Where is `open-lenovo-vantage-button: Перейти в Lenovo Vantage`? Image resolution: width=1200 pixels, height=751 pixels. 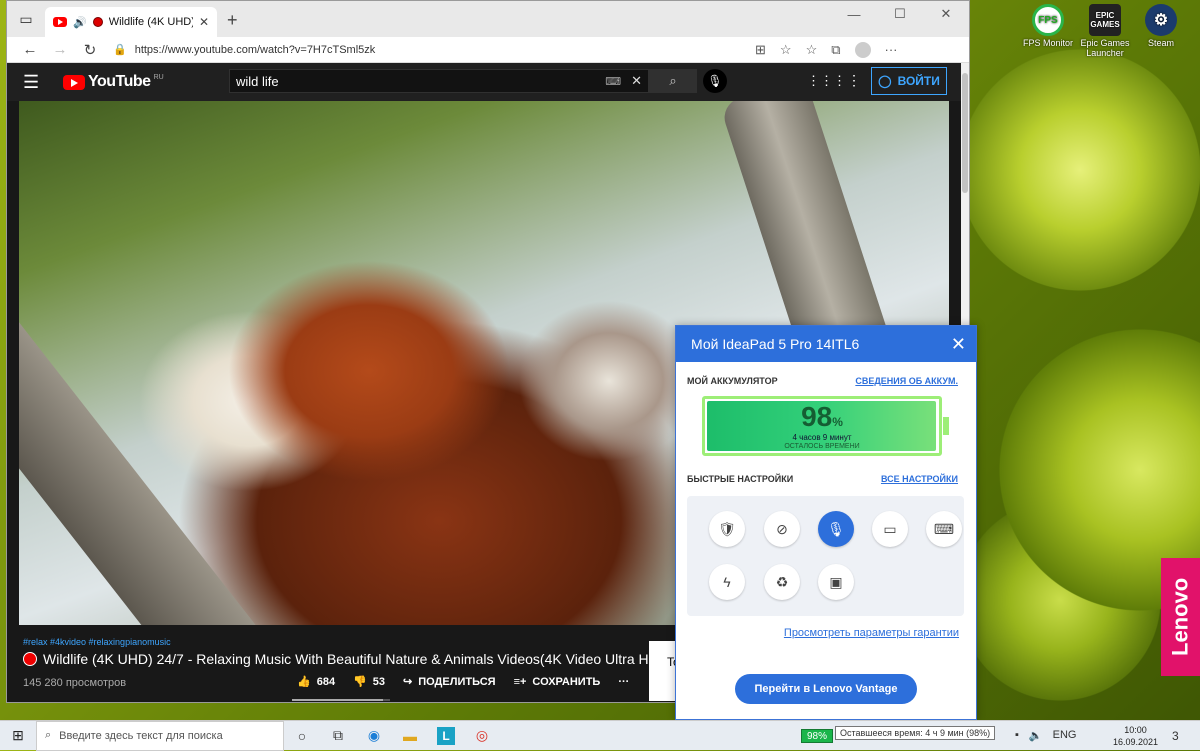 open-lenovo-vantage-button: Перейти в Lenovo Vantage is located at coordinates (826, 689).